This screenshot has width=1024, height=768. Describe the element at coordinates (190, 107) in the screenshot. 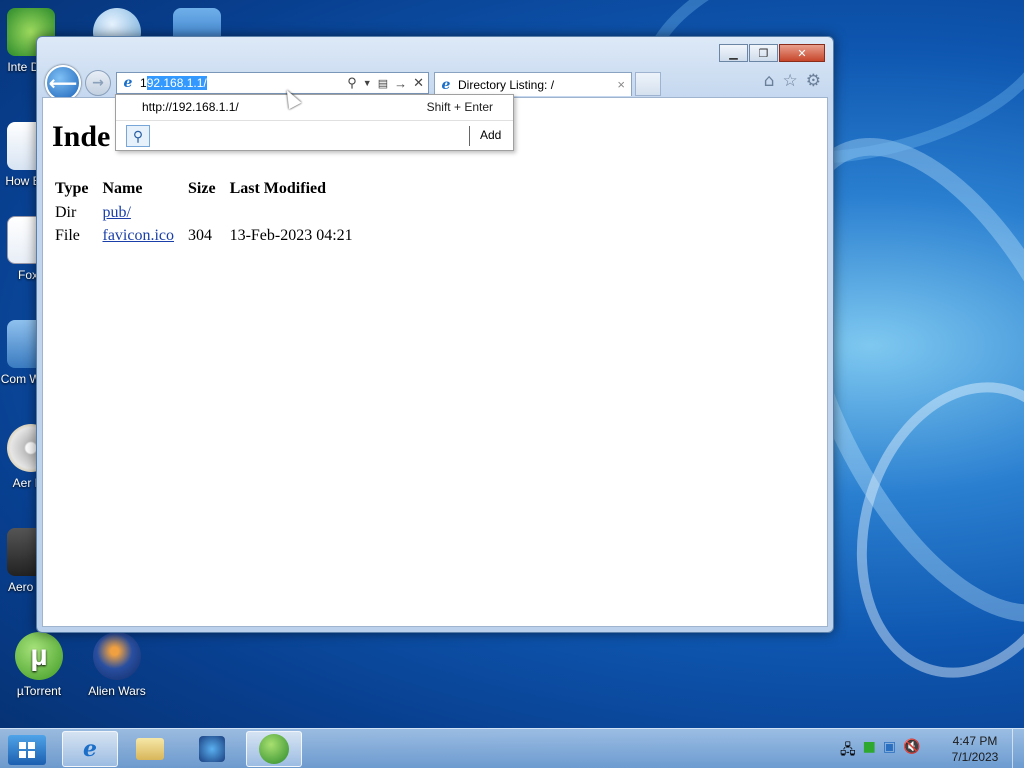

I see `suggestion-url: http://192.168.1.1/` at that location.